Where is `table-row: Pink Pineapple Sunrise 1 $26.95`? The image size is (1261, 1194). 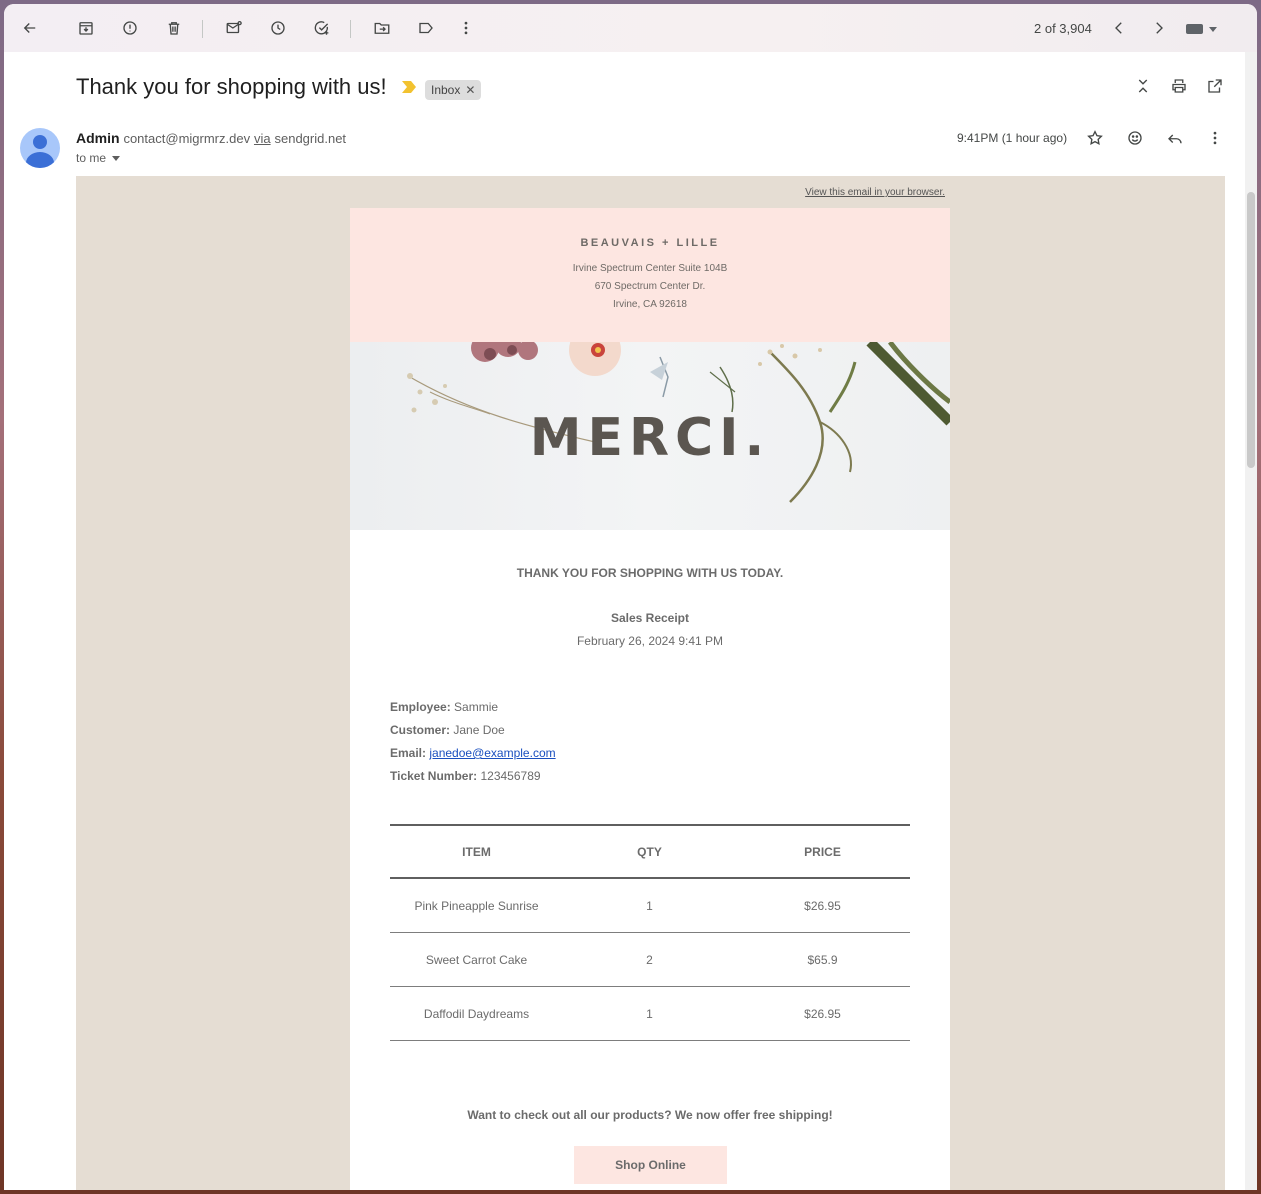
table-row: Pink Pineapple Sunrise 1 $26.95 is located at coordinates (650, 906).